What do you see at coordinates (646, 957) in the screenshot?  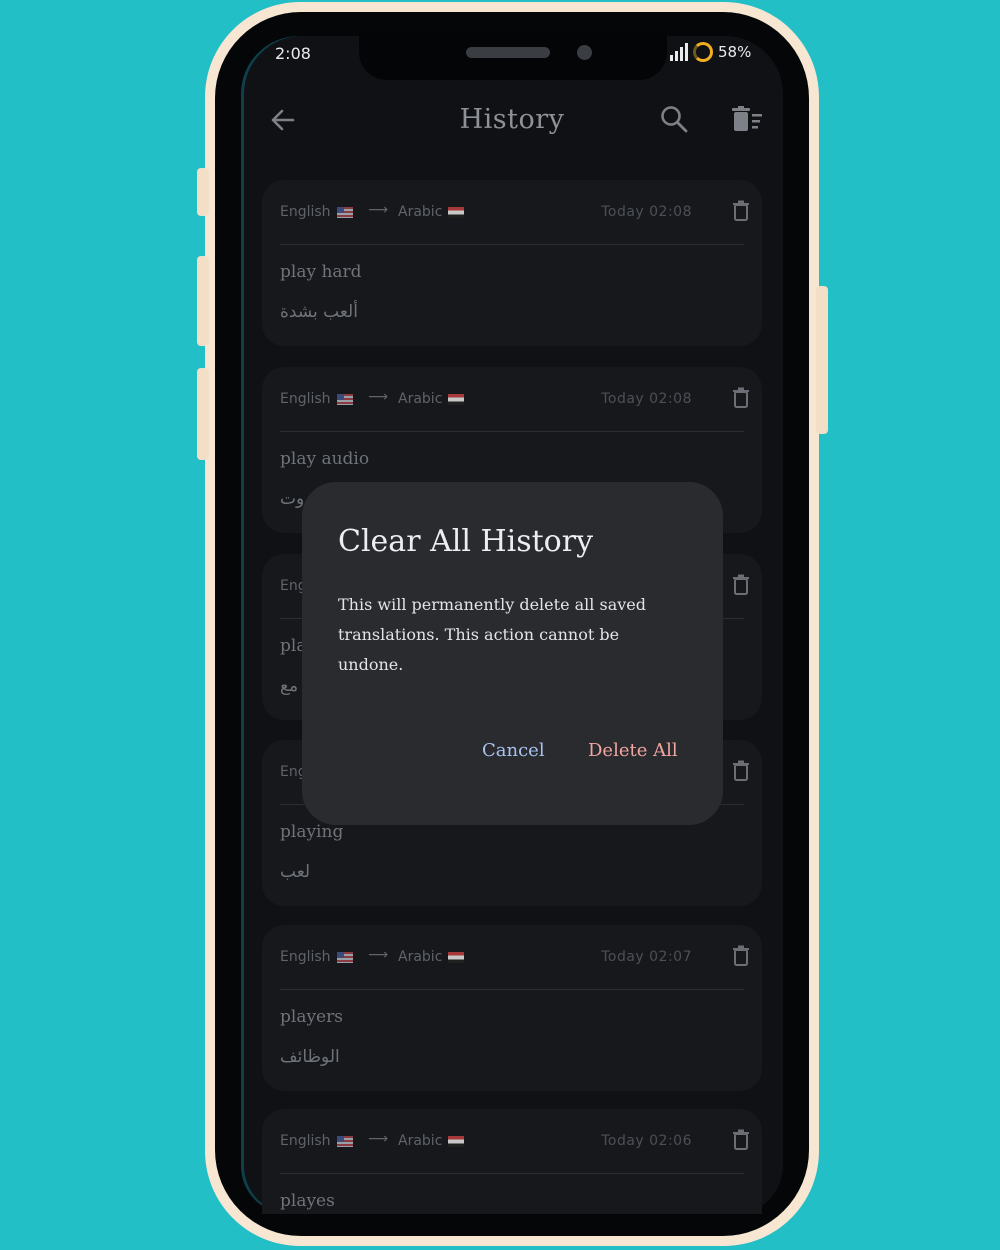 I see `timestamp: Today 02:07` at bounding box center [646, 957].